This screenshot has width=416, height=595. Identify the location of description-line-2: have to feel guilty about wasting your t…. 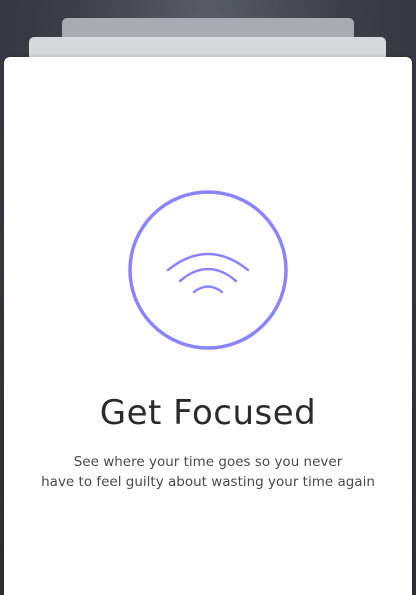
(208, 482).